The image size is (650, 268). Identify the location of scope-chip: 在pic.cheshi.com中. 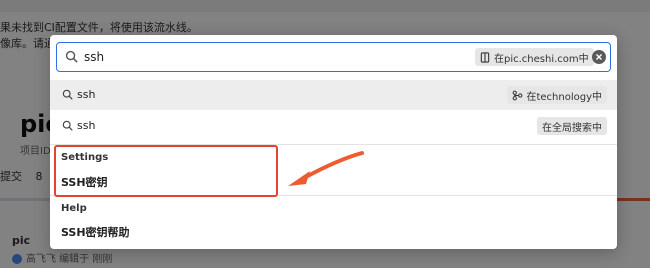
(534, 57).